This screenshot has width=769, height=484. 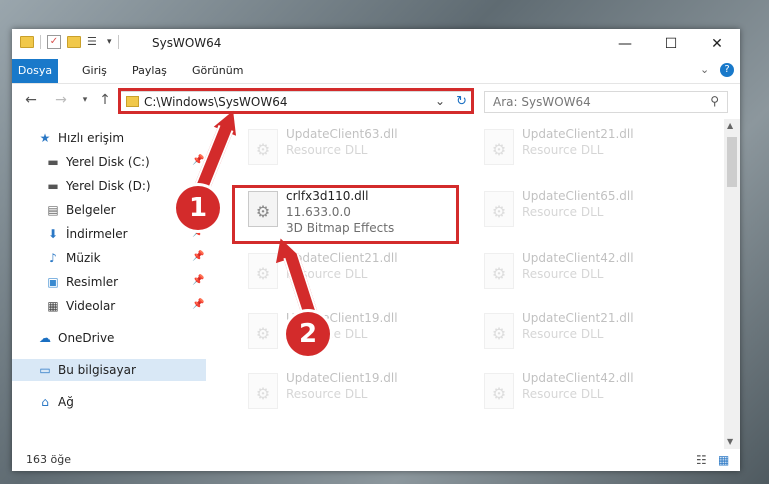 I want to click on recent-locations-icon: ▾, so click(x=85, y=100).